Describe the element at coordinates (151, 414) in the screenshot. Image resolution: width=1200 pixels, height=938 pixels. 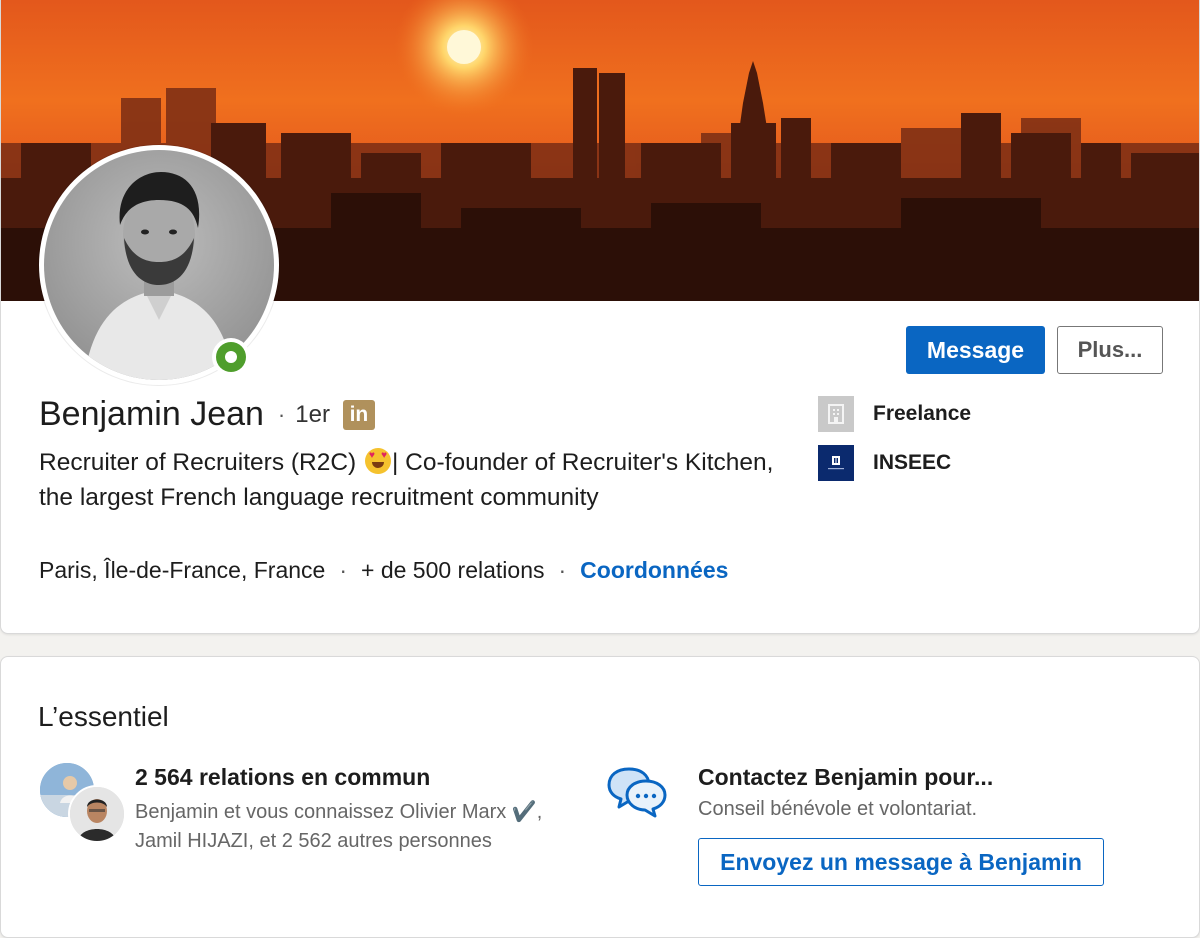
I see `profile-name: Benjamin Jean` at that location.